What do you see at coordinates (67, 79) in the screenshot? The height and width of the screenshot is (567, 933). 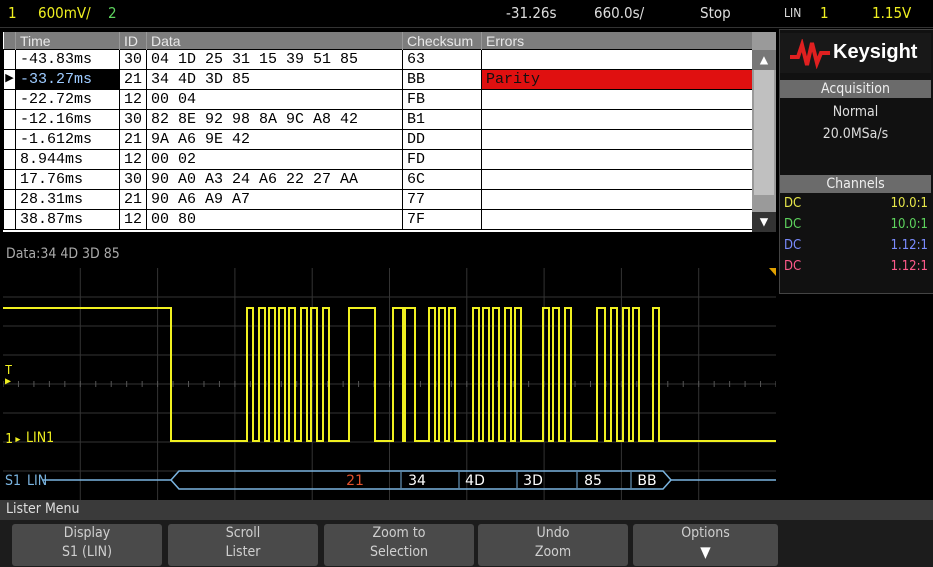 I see `row-time: -33.27ms` at bounding box center [67, 79].